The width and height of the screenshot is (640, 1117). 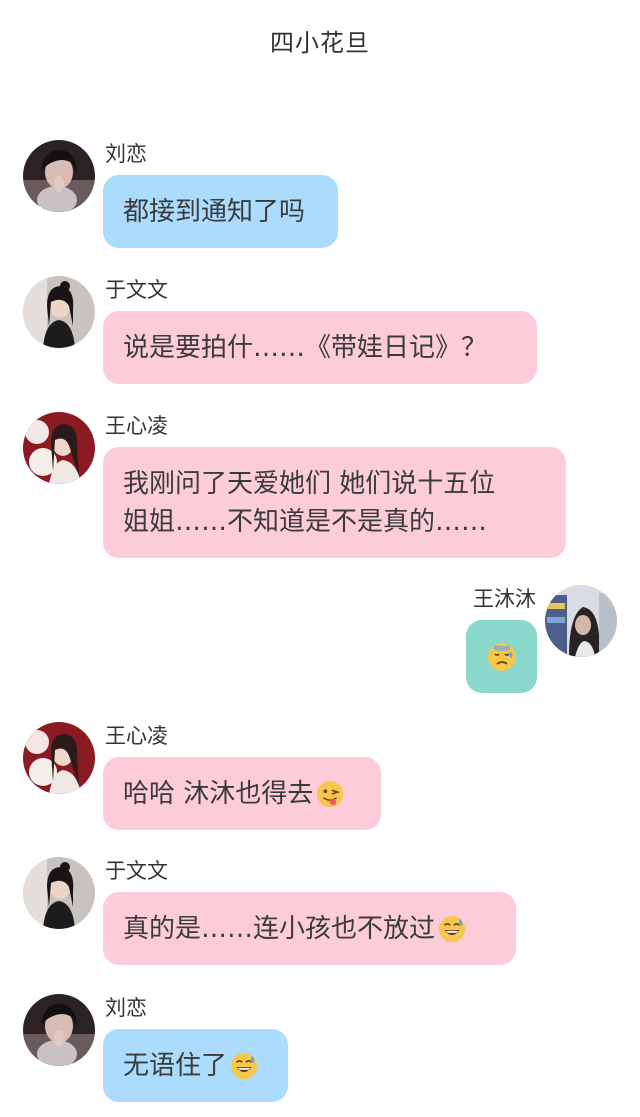 I want to click on message-bubble, so click(x=501, y=656).